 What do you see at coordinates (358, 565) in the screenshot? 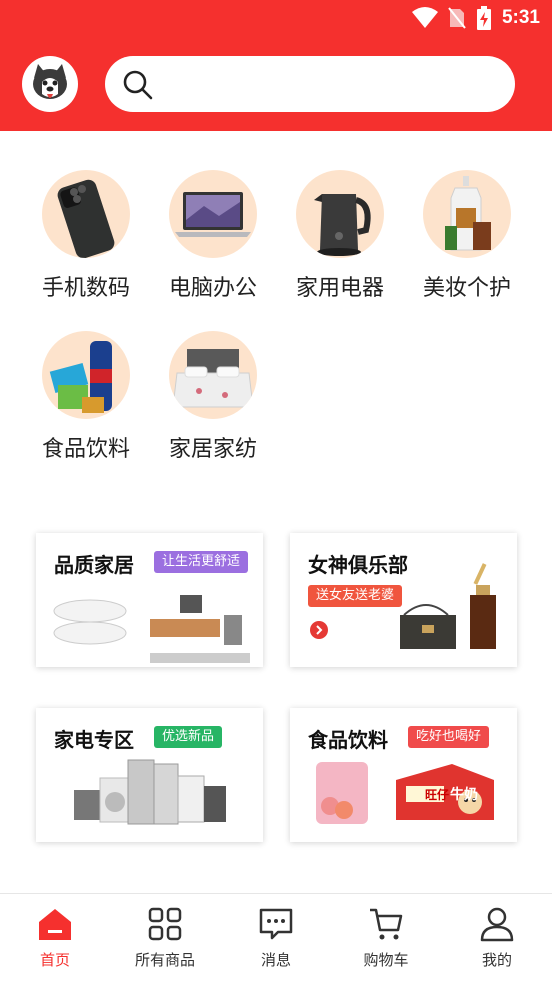
I see `promo-title: 女神俱乐部` at bounding box center [358, 565].